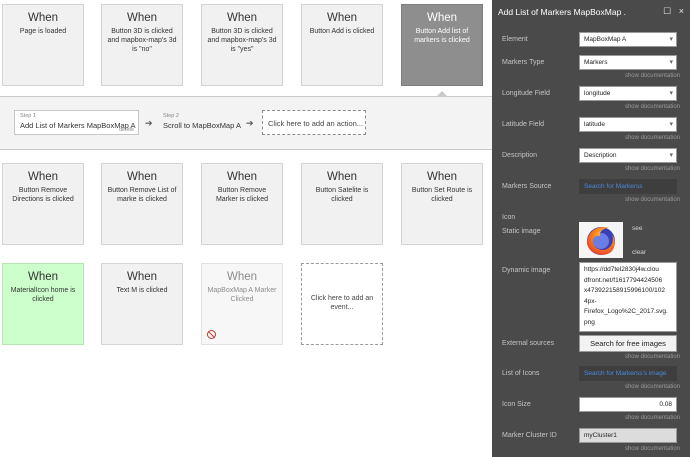 The width and height of the screenshot is (690, 457). Describe the element at coordinates (628, 93) in the screenshot. I see `longitude-field-select: longitude ▾` at that location.